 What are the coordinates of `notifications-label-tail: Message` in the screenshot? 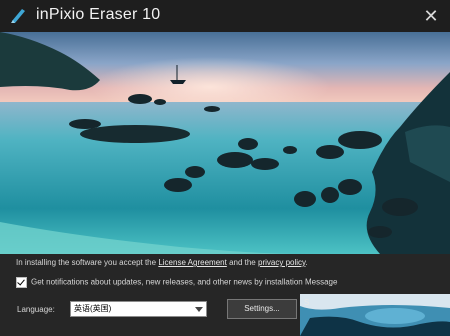 It's located at (321, 282).